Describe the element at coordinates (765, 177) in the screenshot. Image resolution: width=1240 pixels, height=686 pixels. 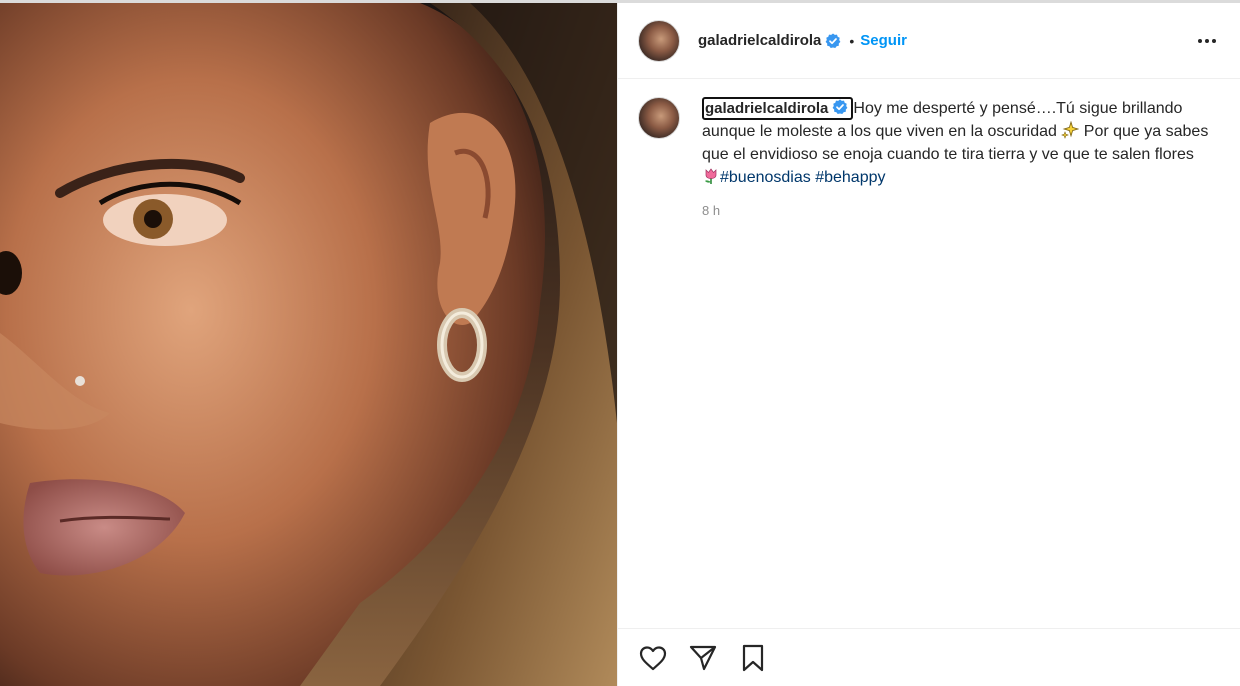
I see `hashtag-buenosdias: #buenosdias` at that location.